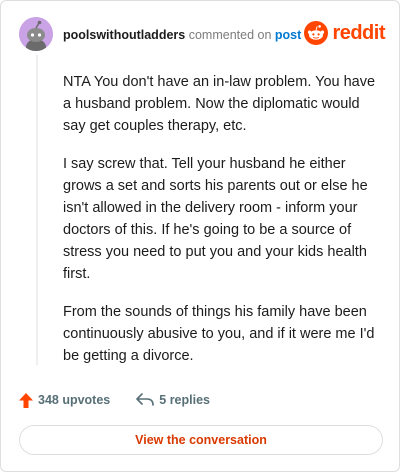  I want to click on view-conversation-button: View the conversation, so click(201, 440).